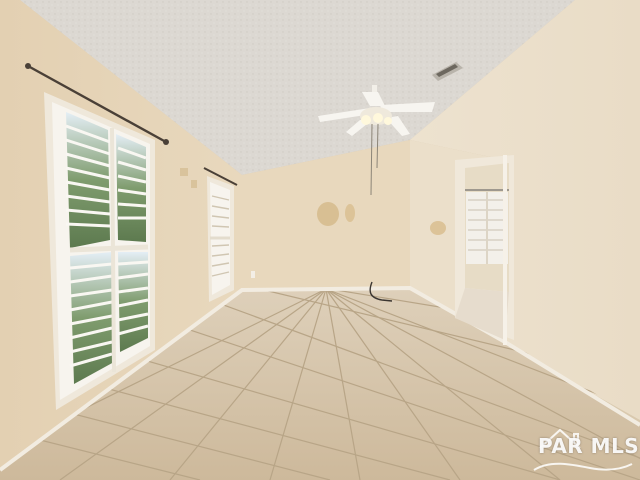 The image size is (640, 480). I want to click on wall-patch, so click(328, 214).